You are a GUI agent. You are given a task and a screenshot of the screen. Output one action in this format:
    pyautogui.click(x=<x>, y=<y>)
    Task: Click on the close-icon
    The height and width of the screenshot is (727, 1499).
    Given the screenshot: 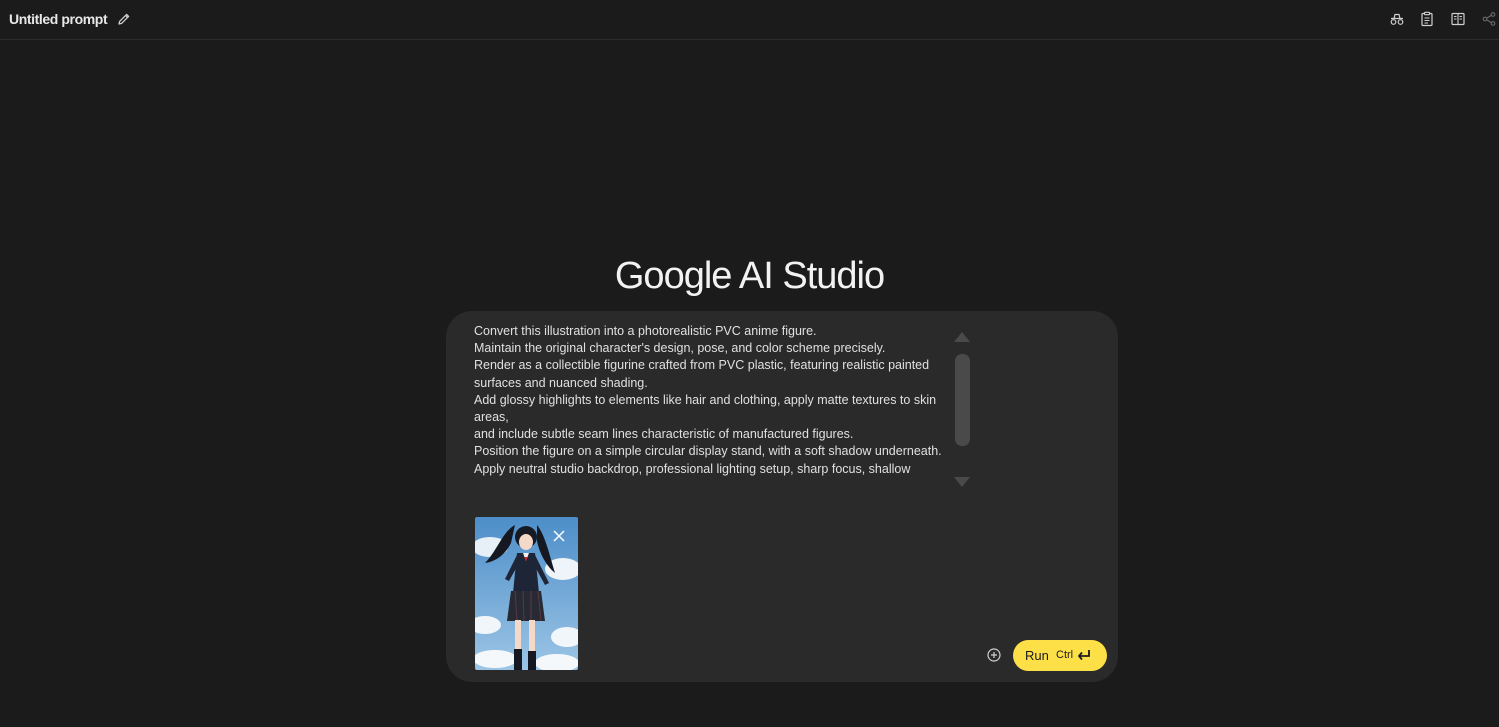 What is the action you would take?
    pyautogui.click(x=559, y=536)
    